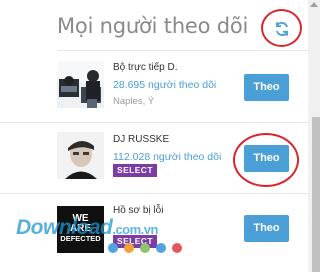 This screenshot has width=320, height=272. I want to click on follower-count: 112.028 người theo dõi, so click(167, 157).